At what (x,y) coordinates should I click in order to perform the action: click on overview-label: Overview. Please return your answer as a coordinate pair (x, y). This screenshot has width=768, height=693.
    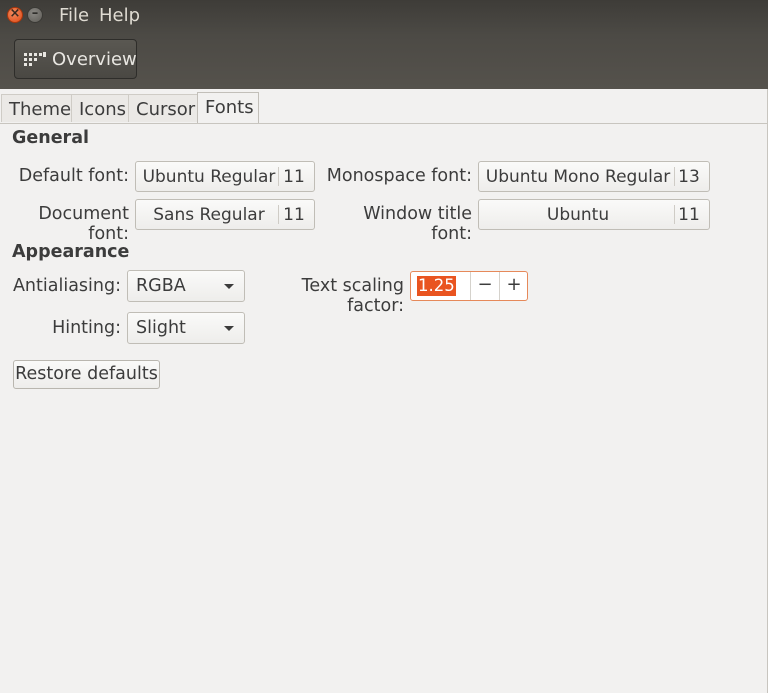
    Looking at the image, I should click on (94, 59).